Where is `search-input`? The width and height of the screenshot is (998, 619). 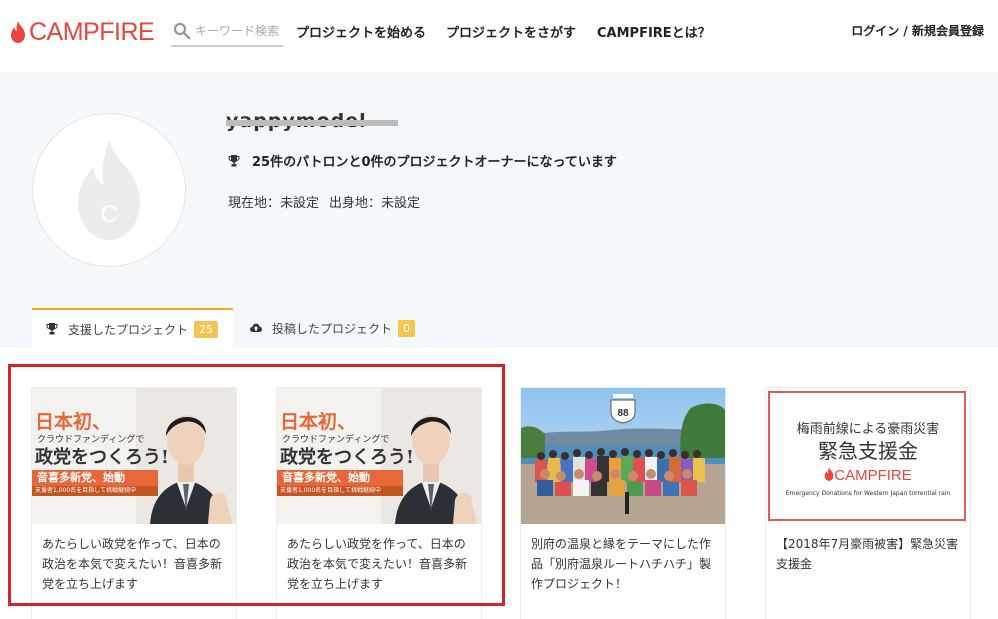
search-input is located at coordinates (239, 31).